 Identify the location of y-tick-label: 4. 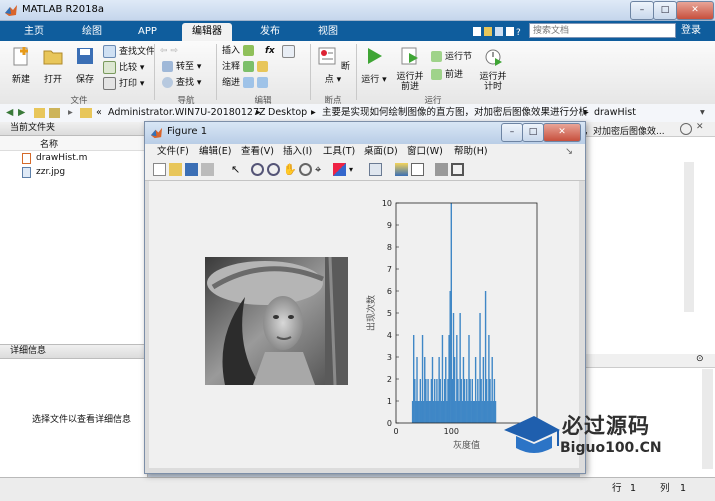
(389, 335).